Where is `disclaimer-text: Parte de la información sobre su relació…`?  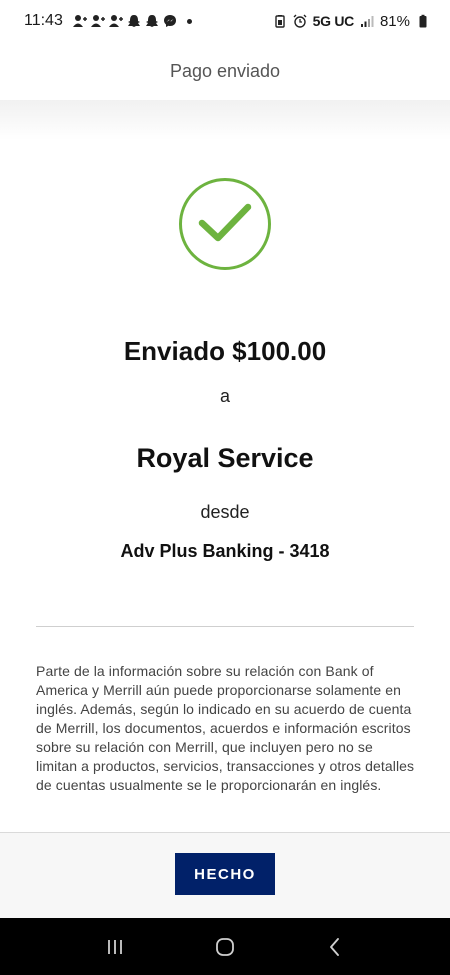
disclaimer-text: Parte de la información sobre su relació… is located at coordinates (225, 728).